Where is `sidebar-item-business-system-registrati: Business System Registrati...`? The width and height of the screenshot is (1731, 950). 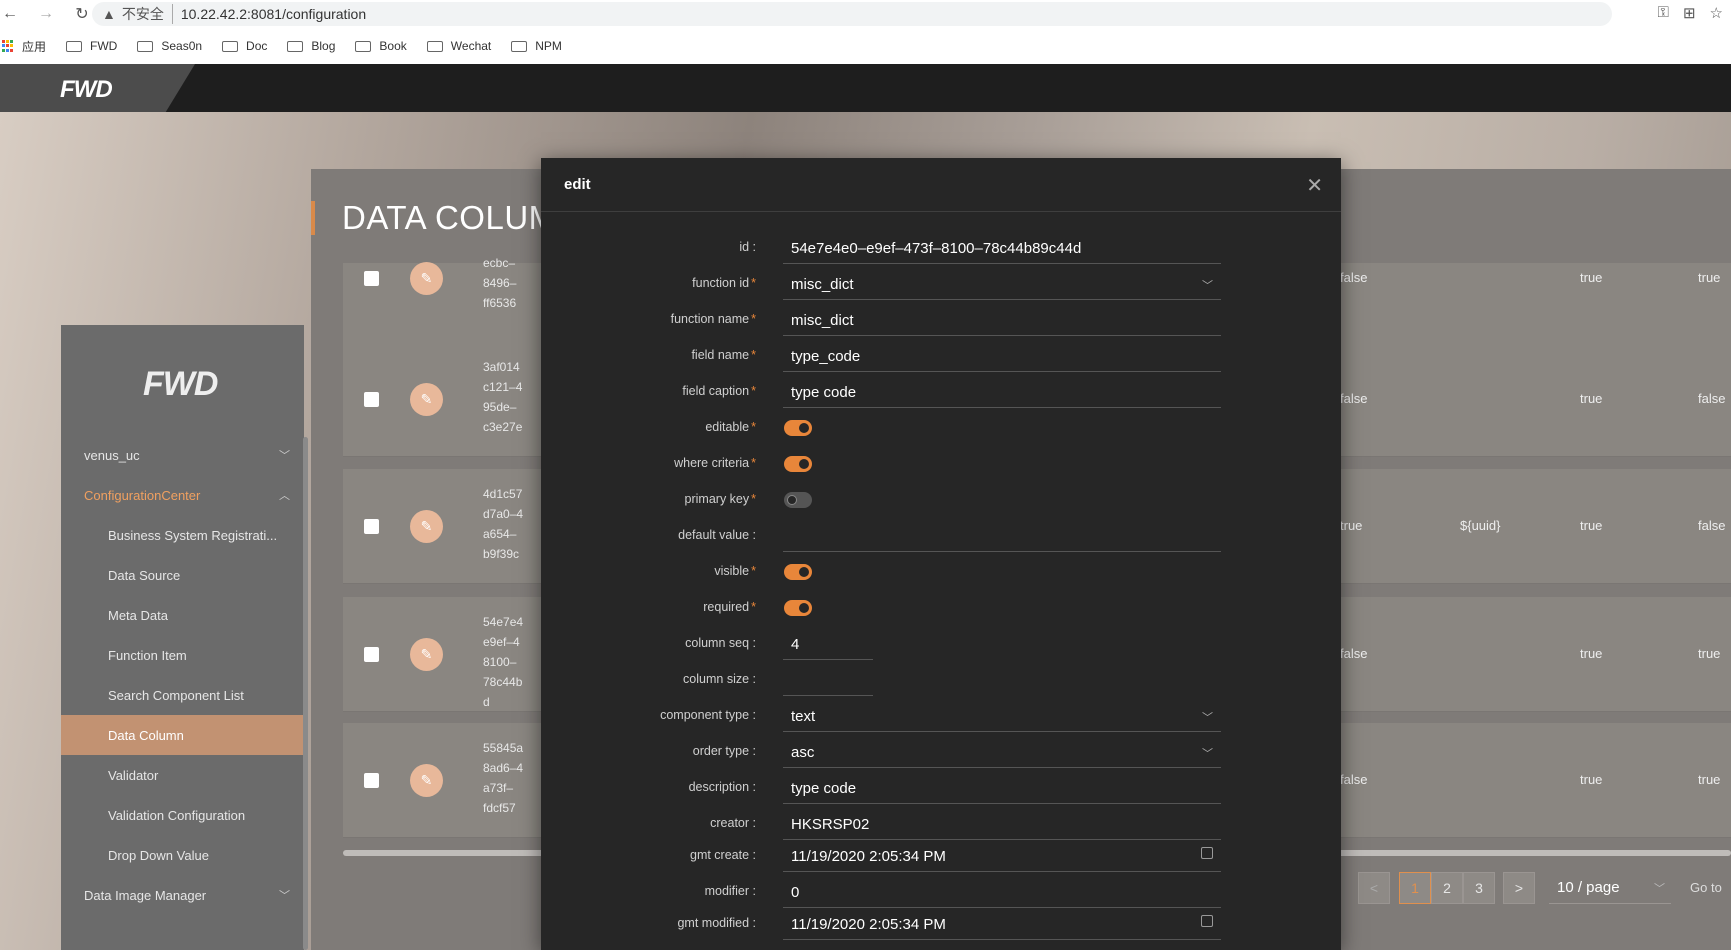
sidebar-item-business-system-registrati: Business System Registrati... is located at coordinates (182, 535).